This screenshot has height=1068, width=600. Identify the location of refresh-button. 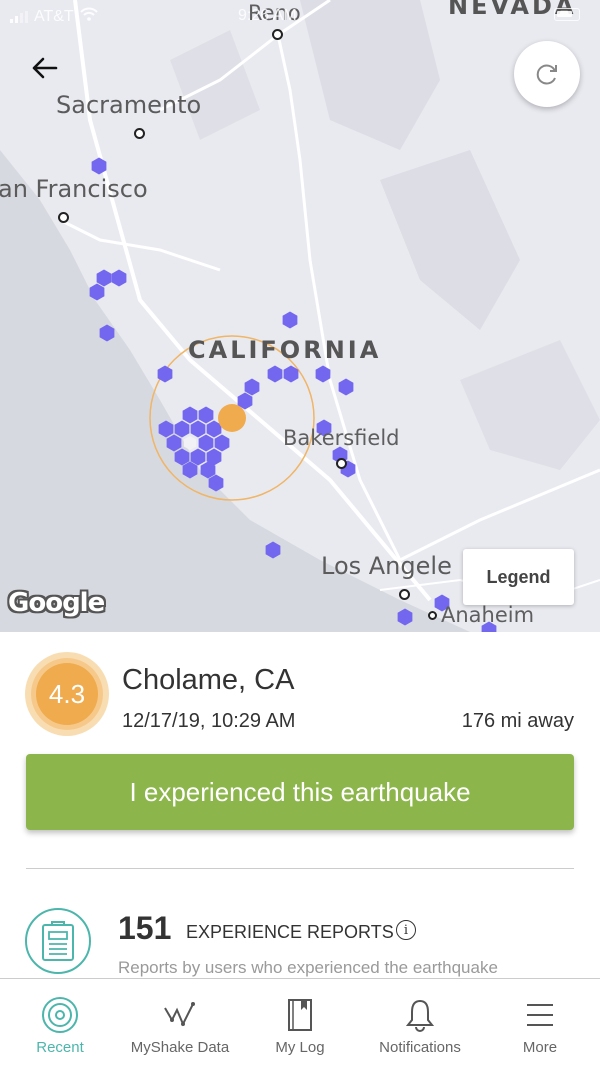
(547, 74).